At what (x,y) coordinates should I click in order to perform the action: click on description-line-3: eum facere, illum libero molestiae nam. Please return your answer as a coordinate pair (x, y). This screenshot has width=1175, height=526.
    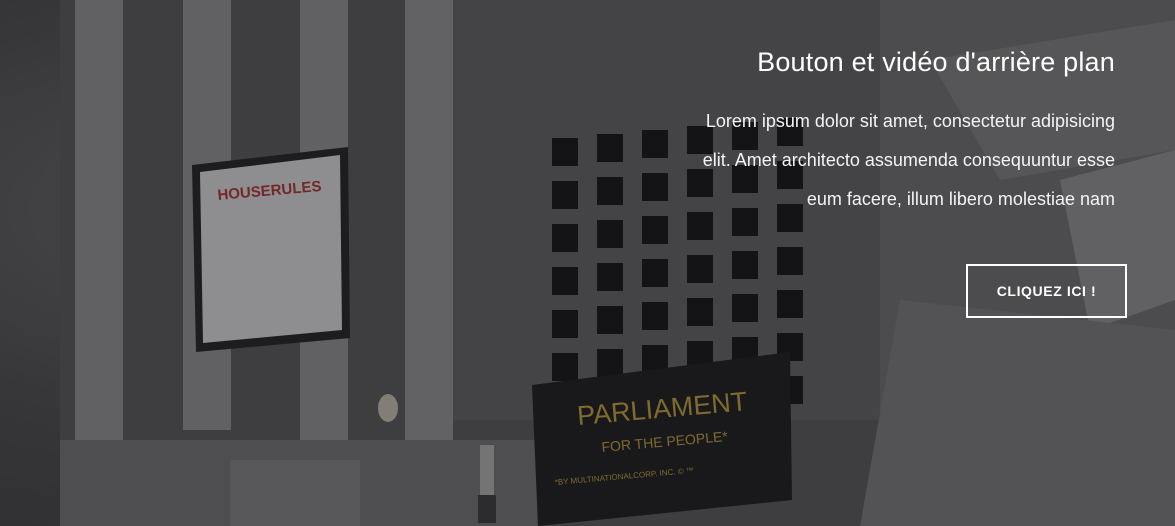
    Looking at the image, I should click on (960, 199).